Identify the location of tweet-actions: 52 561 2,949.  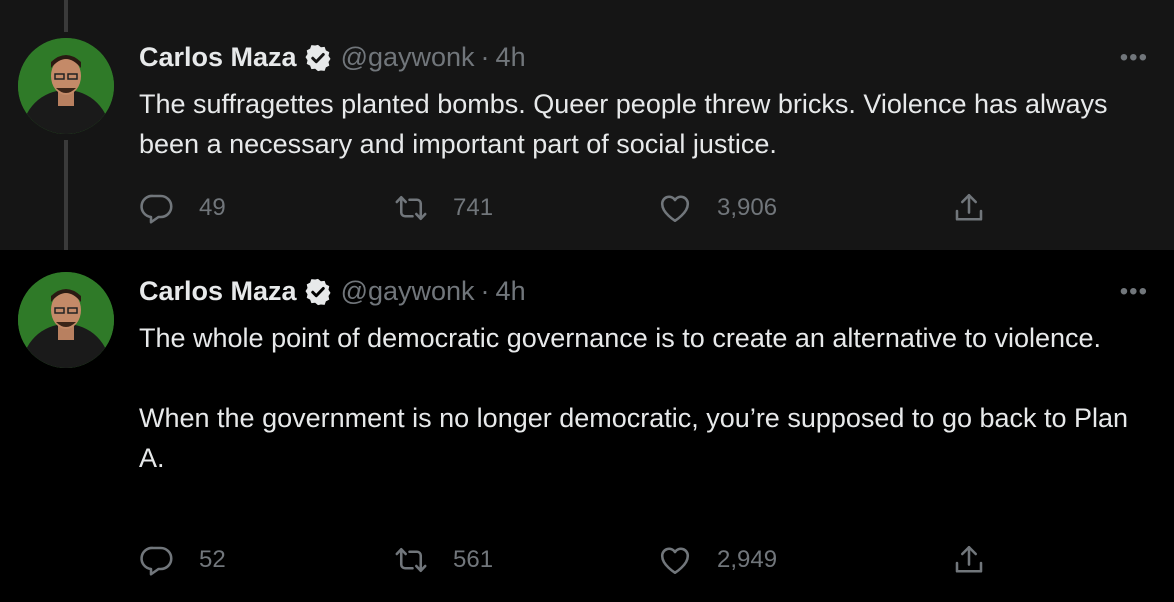
(569, 560).